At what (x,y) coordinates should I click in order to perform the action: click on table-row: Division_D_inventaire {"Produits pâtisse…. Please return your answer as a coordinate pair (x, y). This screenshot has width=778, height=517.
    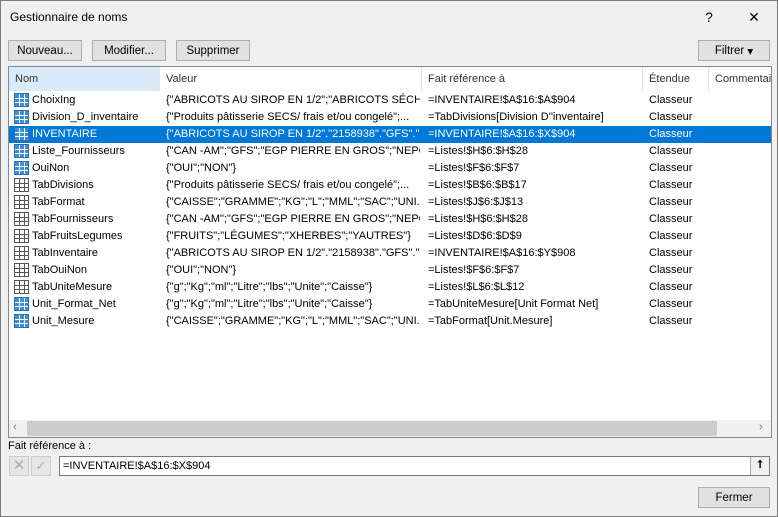
    Looking at the image, I should click on (390, 117).